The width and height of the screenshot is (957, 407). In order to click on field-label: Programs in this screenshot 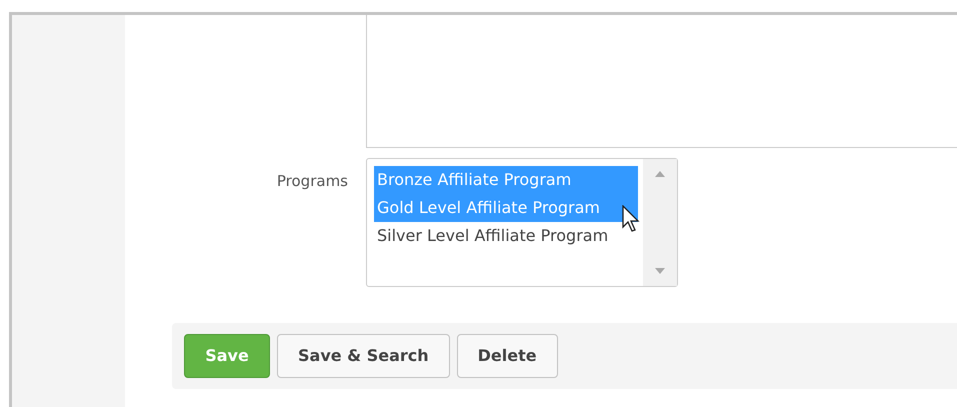, I will do `click(312, 181)`.